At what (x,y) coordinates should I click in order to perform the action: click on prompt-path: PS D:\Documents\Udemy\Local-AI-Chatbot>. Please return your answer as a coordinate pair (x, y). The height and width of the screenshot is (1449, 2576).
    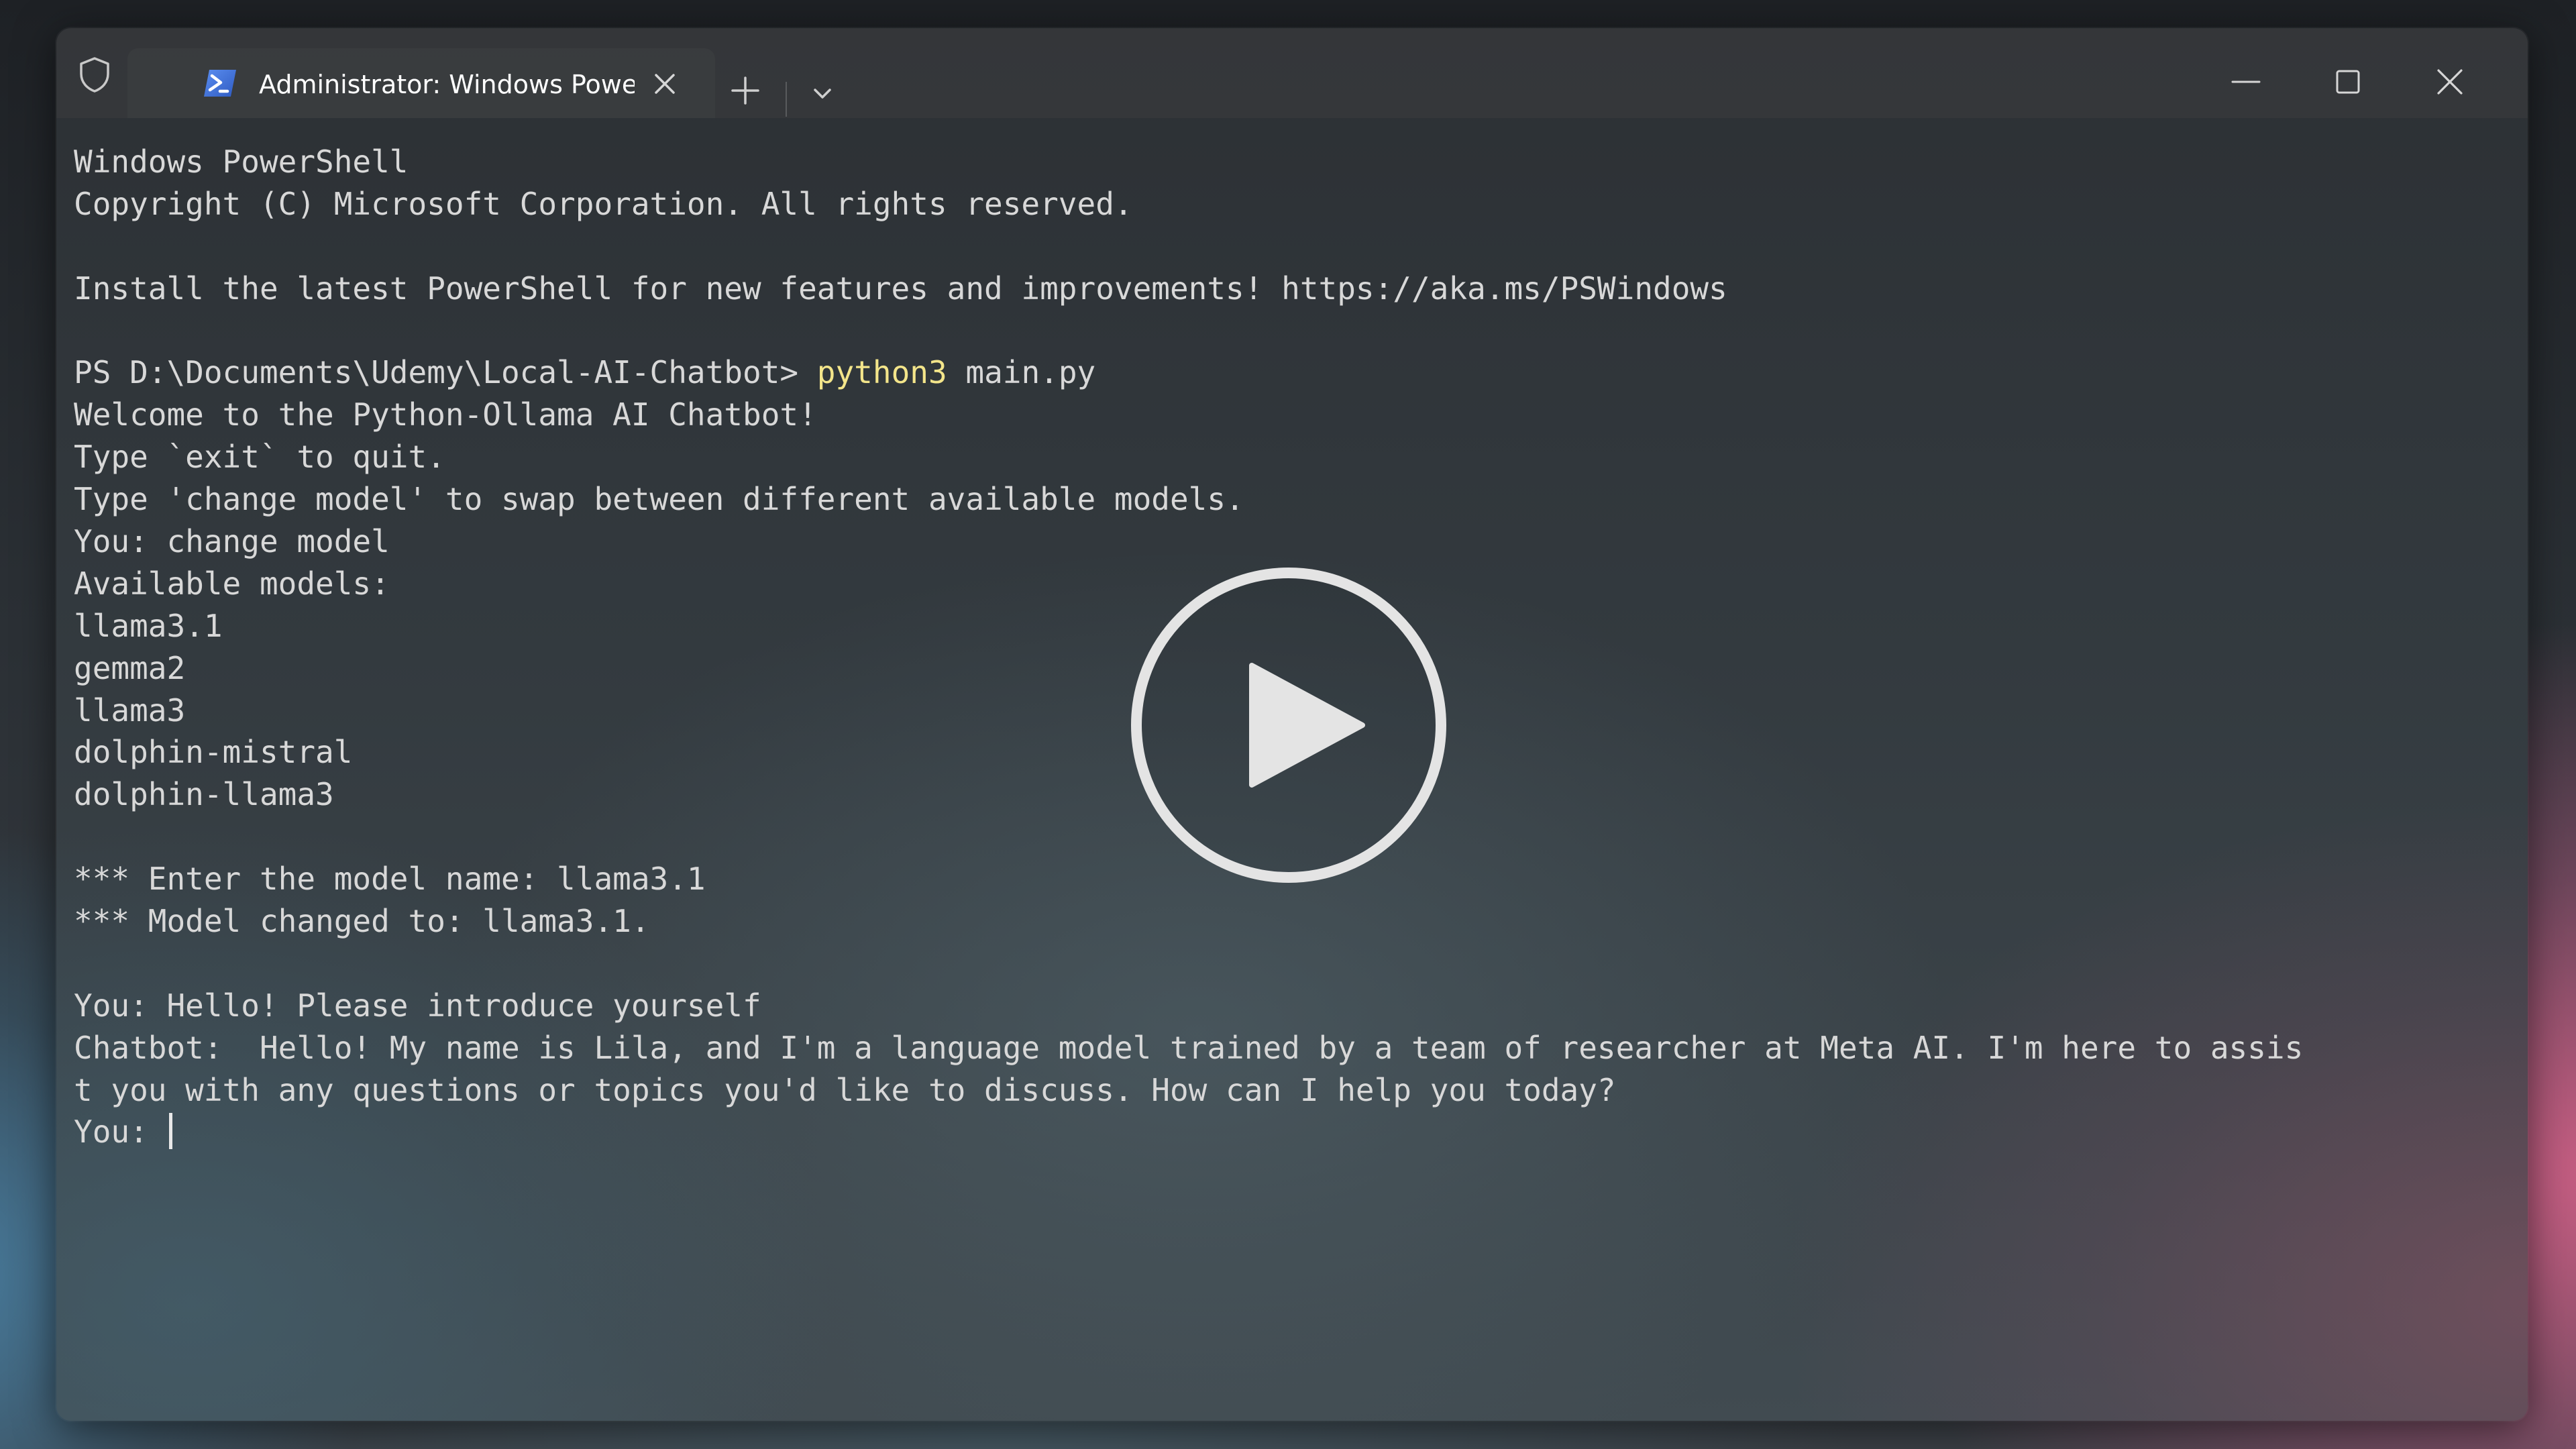
    Looking at the image, I should click on (436, 372).